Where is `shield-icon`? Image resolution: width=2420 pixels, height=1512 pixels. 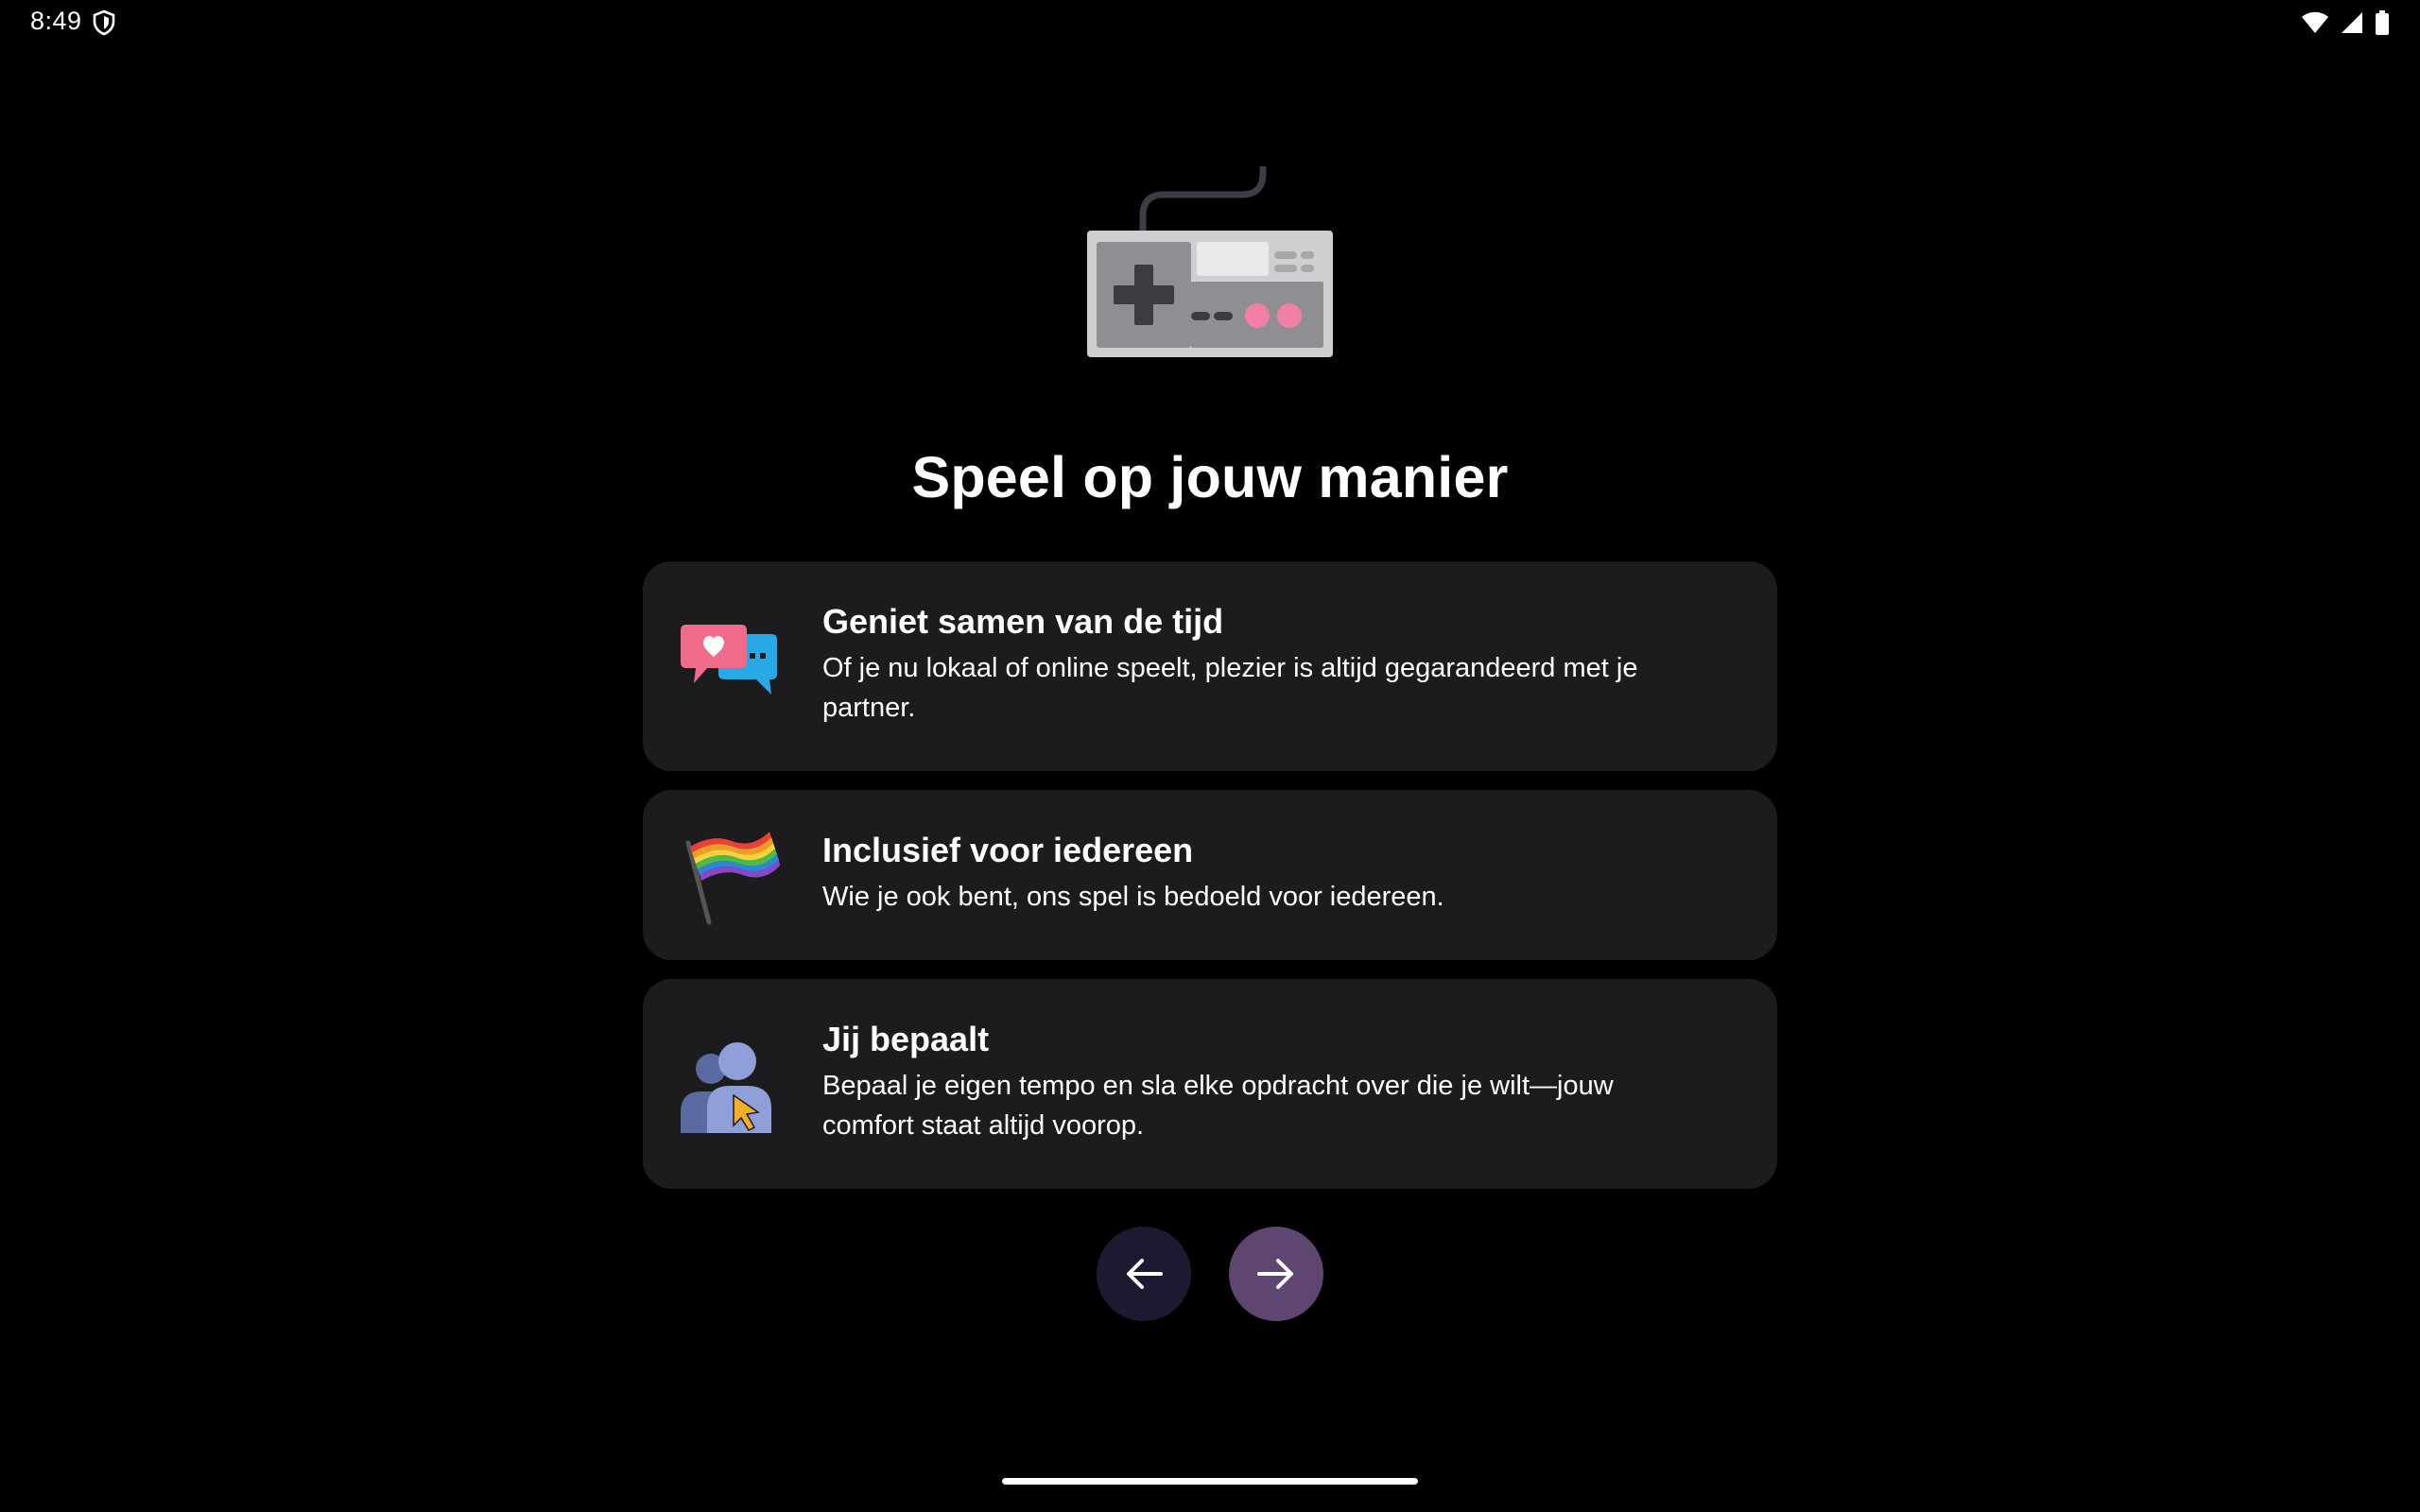
shield-icon is located at coordinates (104, 22).